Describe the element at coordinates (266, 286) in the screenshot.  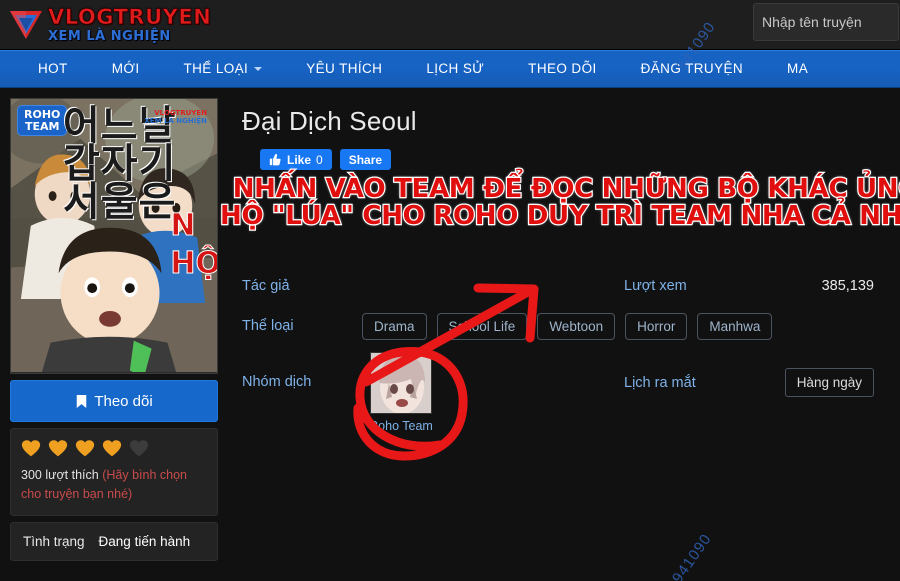
I see `author-label: Tác giả` at that location.